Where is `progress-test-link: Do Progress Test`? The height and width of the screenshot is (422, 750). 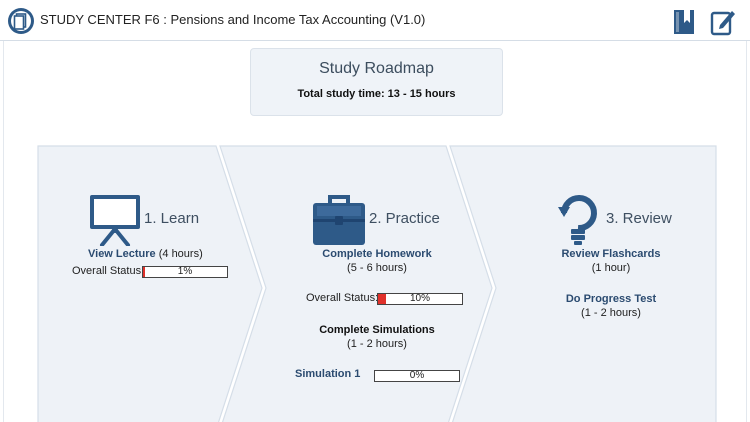 progress-test-link: Do Progress Test is located at coordinates (611, 299).